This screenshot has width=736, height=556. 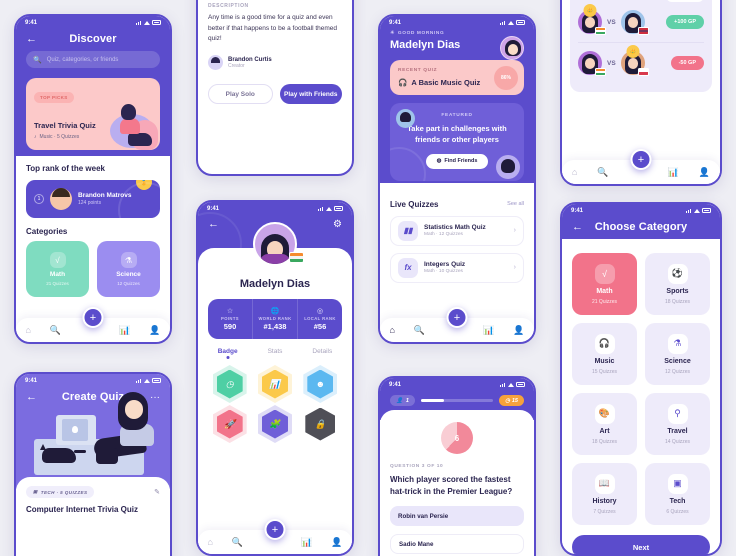 What do you see at coordinates (274, 353) in the screenshot?
I see `tab-stats: Stats` at bounding box center [274, 353].